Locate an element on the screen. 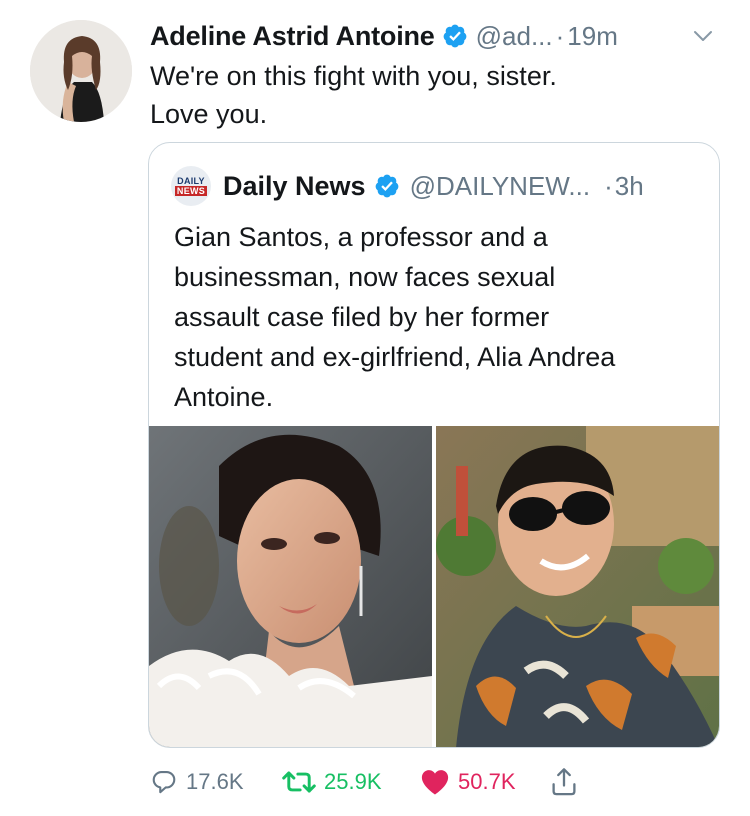 The width and height of the screenshot is (750, 816). author-name: Adeline Astrid Antoine is located at coordinates (292, 36).